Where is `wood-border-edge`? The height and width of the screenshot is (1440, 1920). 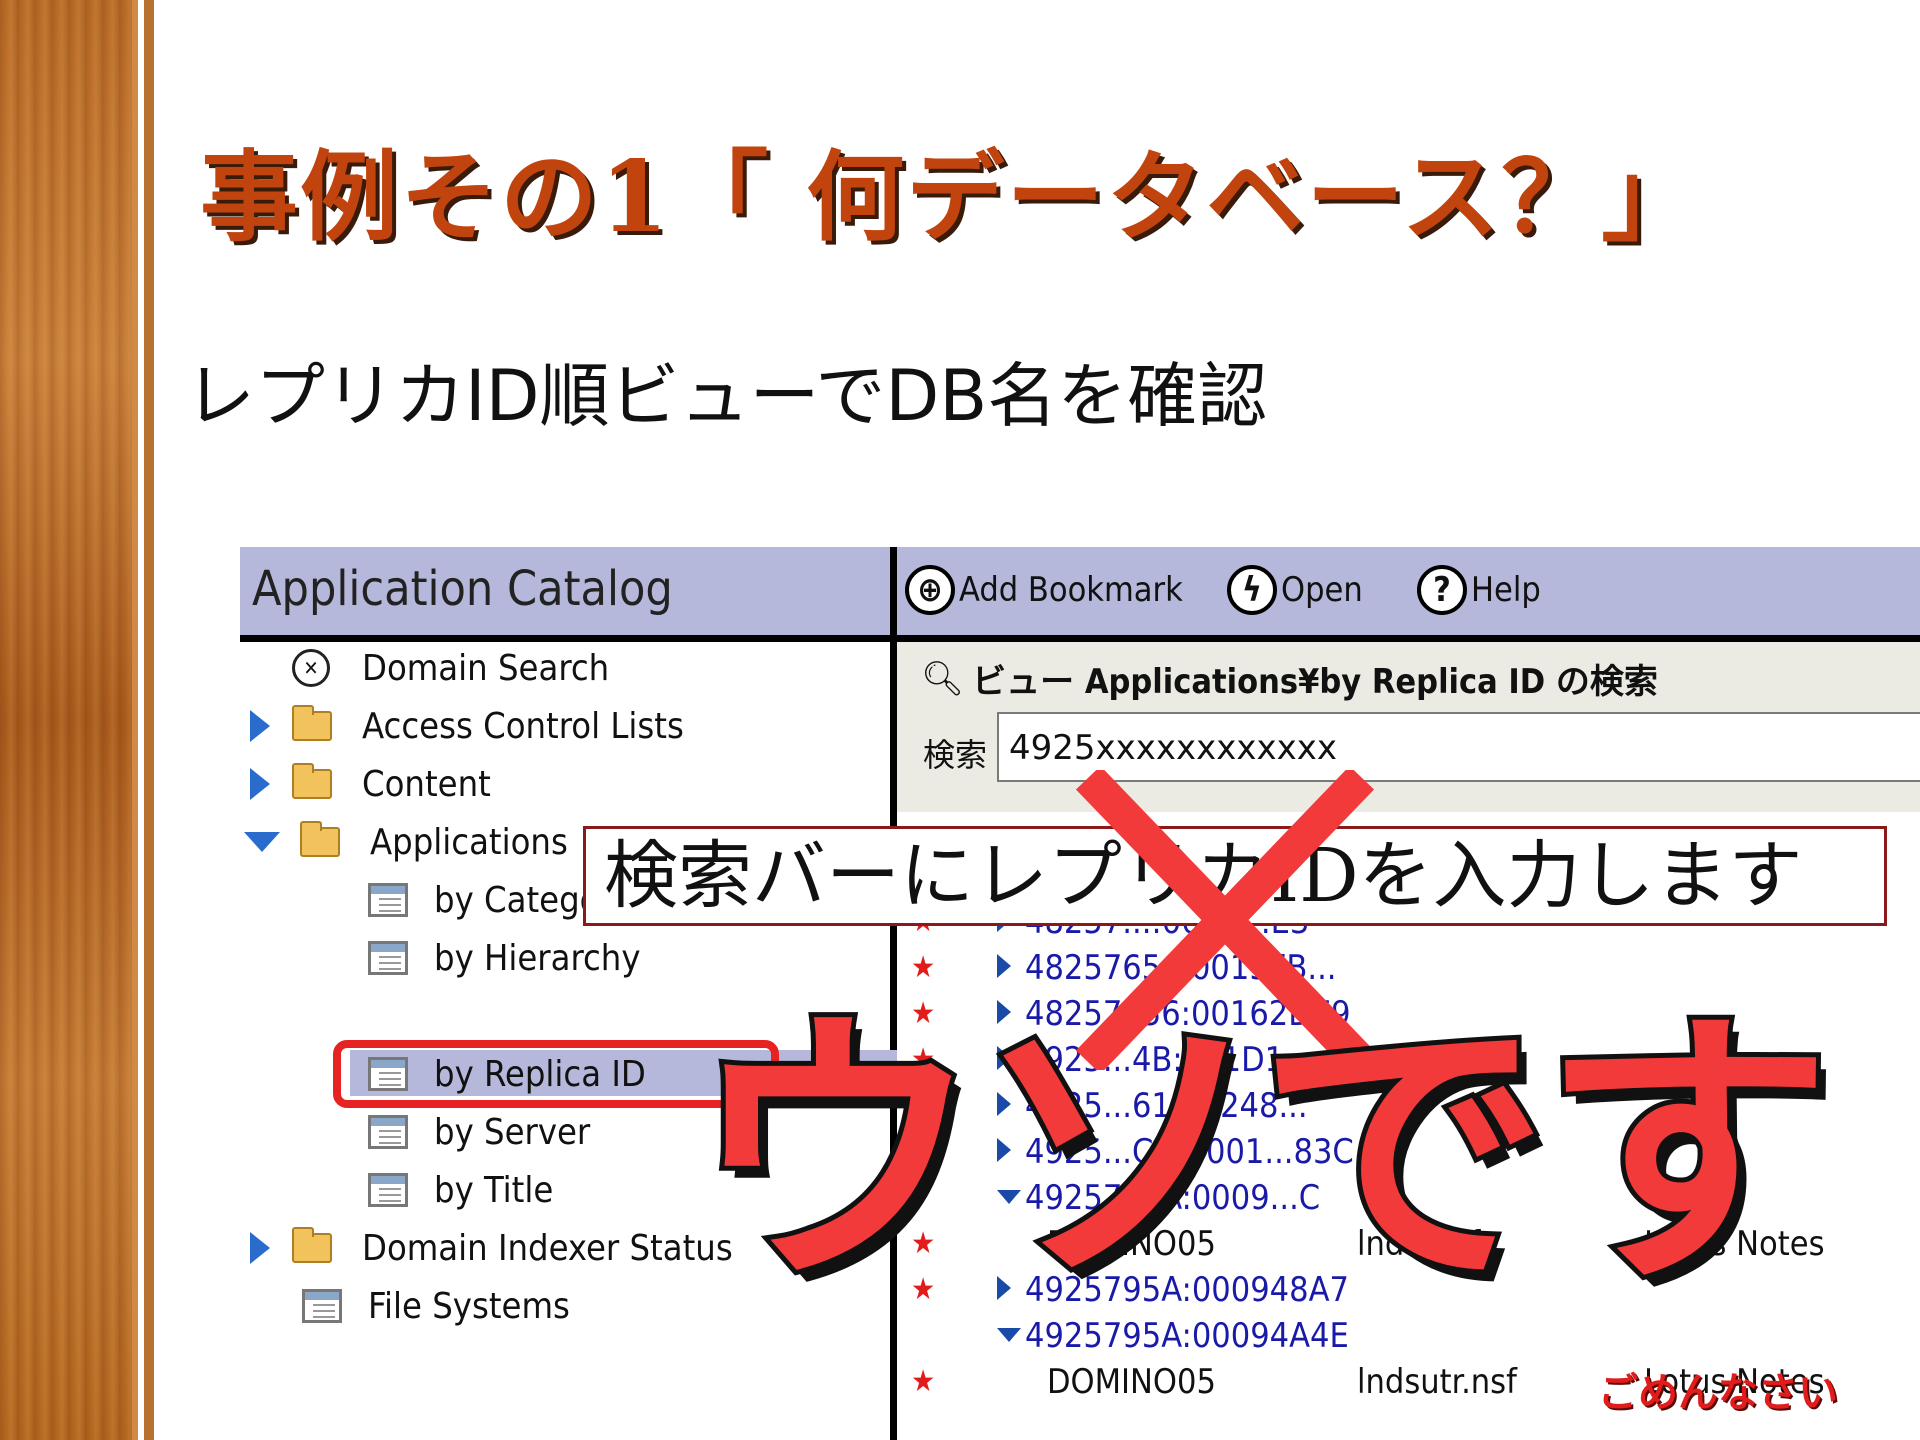 wood-border-edge is located at coordinates (135, 720).